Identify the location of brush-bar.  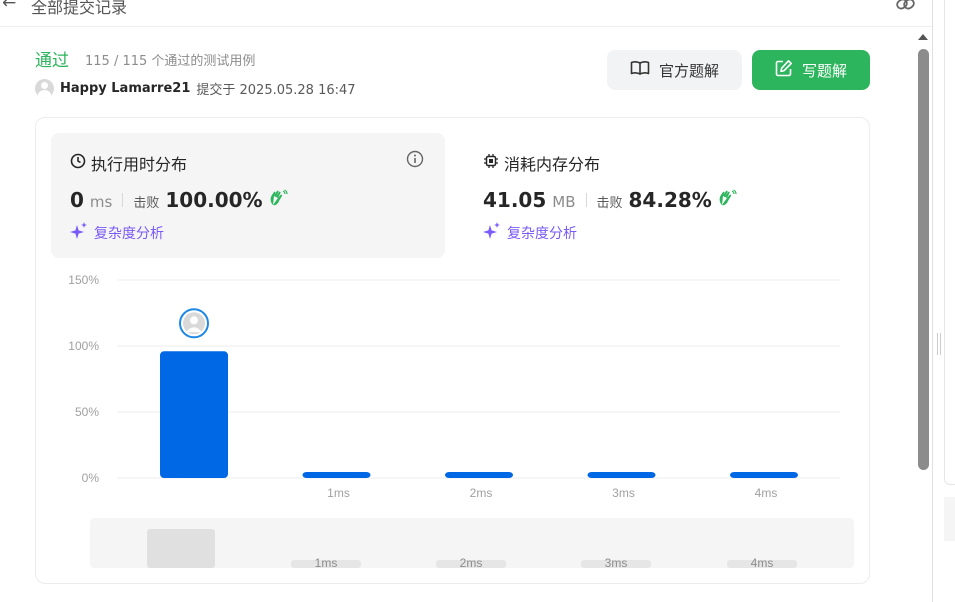
(181, 548).